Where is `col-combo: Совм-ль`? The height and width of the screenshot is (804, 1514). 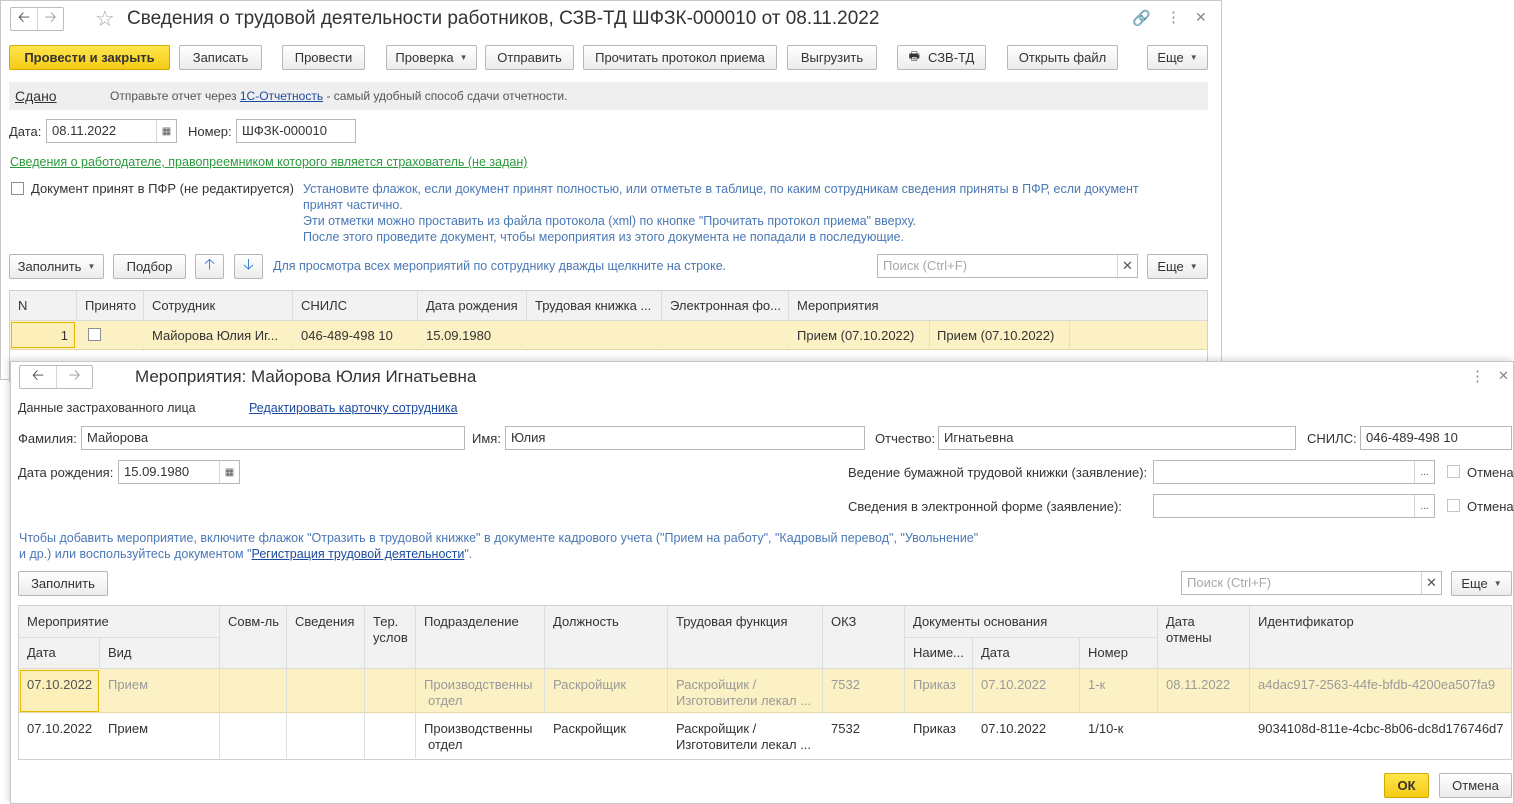 col-combo: Совм-ль is located at coordinates (253, 621).